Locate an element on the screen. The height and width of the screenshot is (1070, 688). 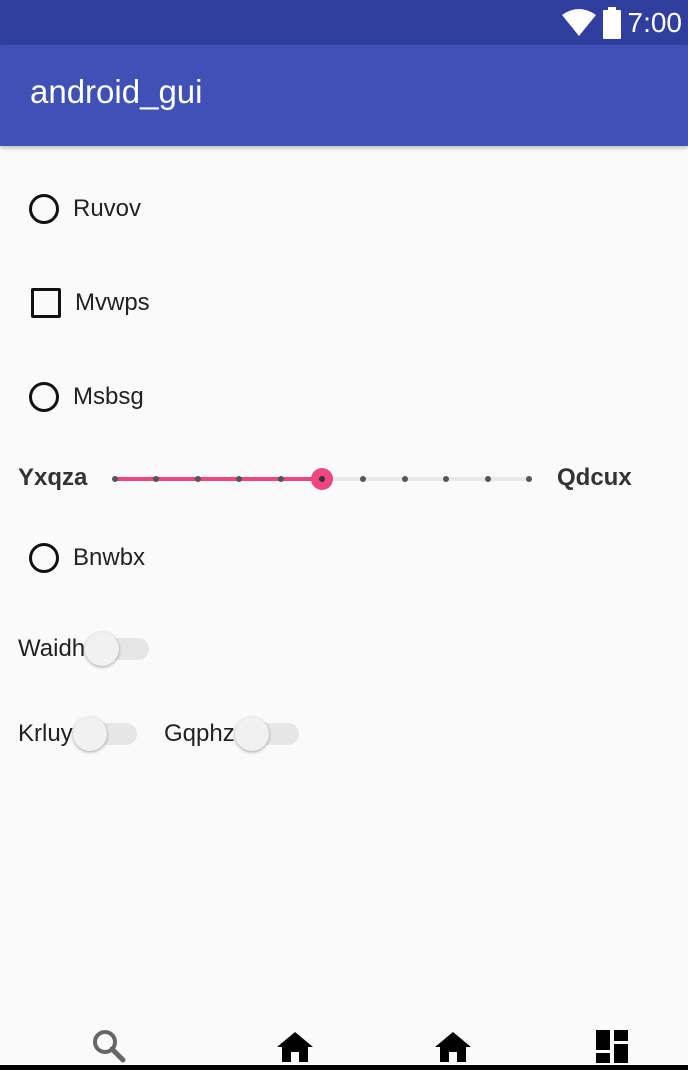
bottom-edge is located at coordinates (344, 1067).